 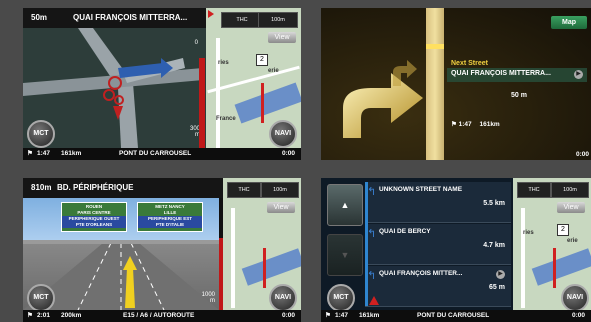 What do you see at coordinates (211, 14) in the screenshot?
I see `map-flag-icon` at bounding box center [211, 14].